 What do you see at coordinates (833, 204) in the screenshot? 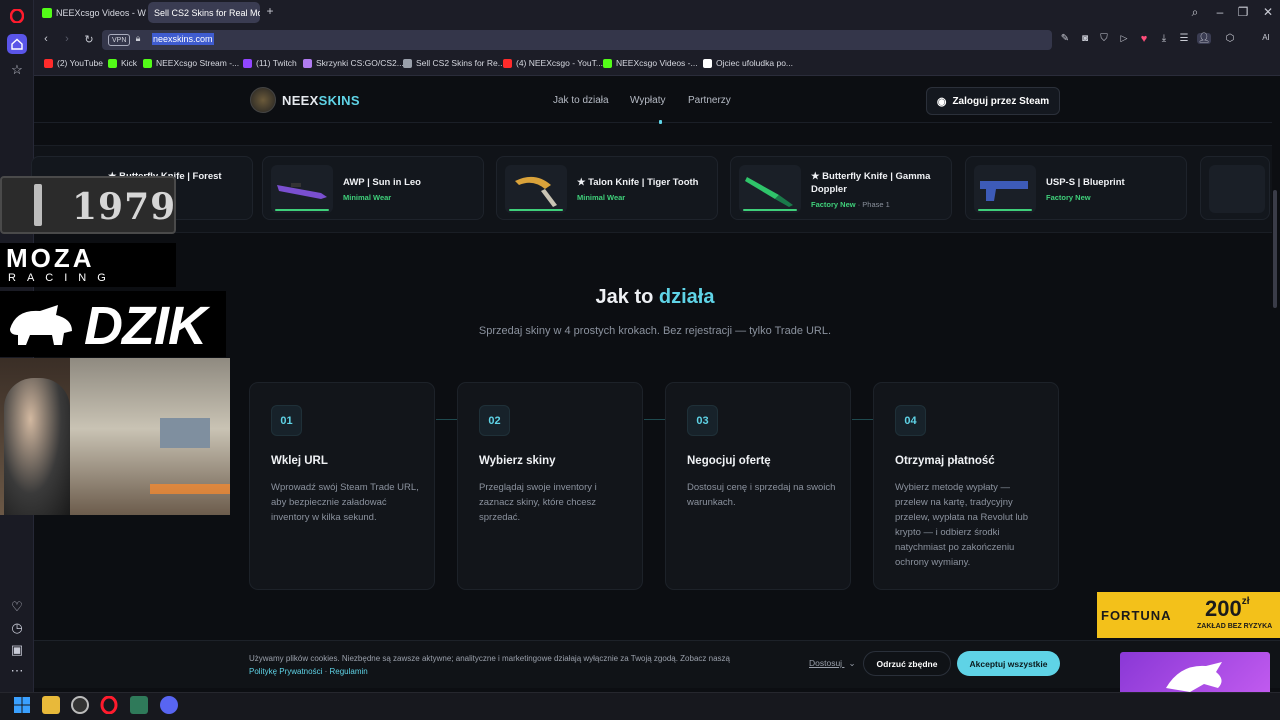
I see `skin-condition-label: Factory New` at bounding box center [833, 204].